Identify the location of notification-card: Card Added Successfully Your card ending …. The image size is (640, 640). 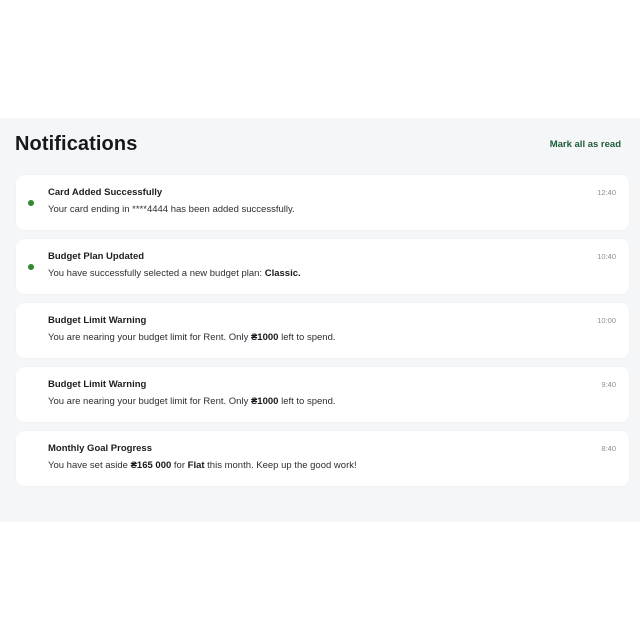
(322, 202).